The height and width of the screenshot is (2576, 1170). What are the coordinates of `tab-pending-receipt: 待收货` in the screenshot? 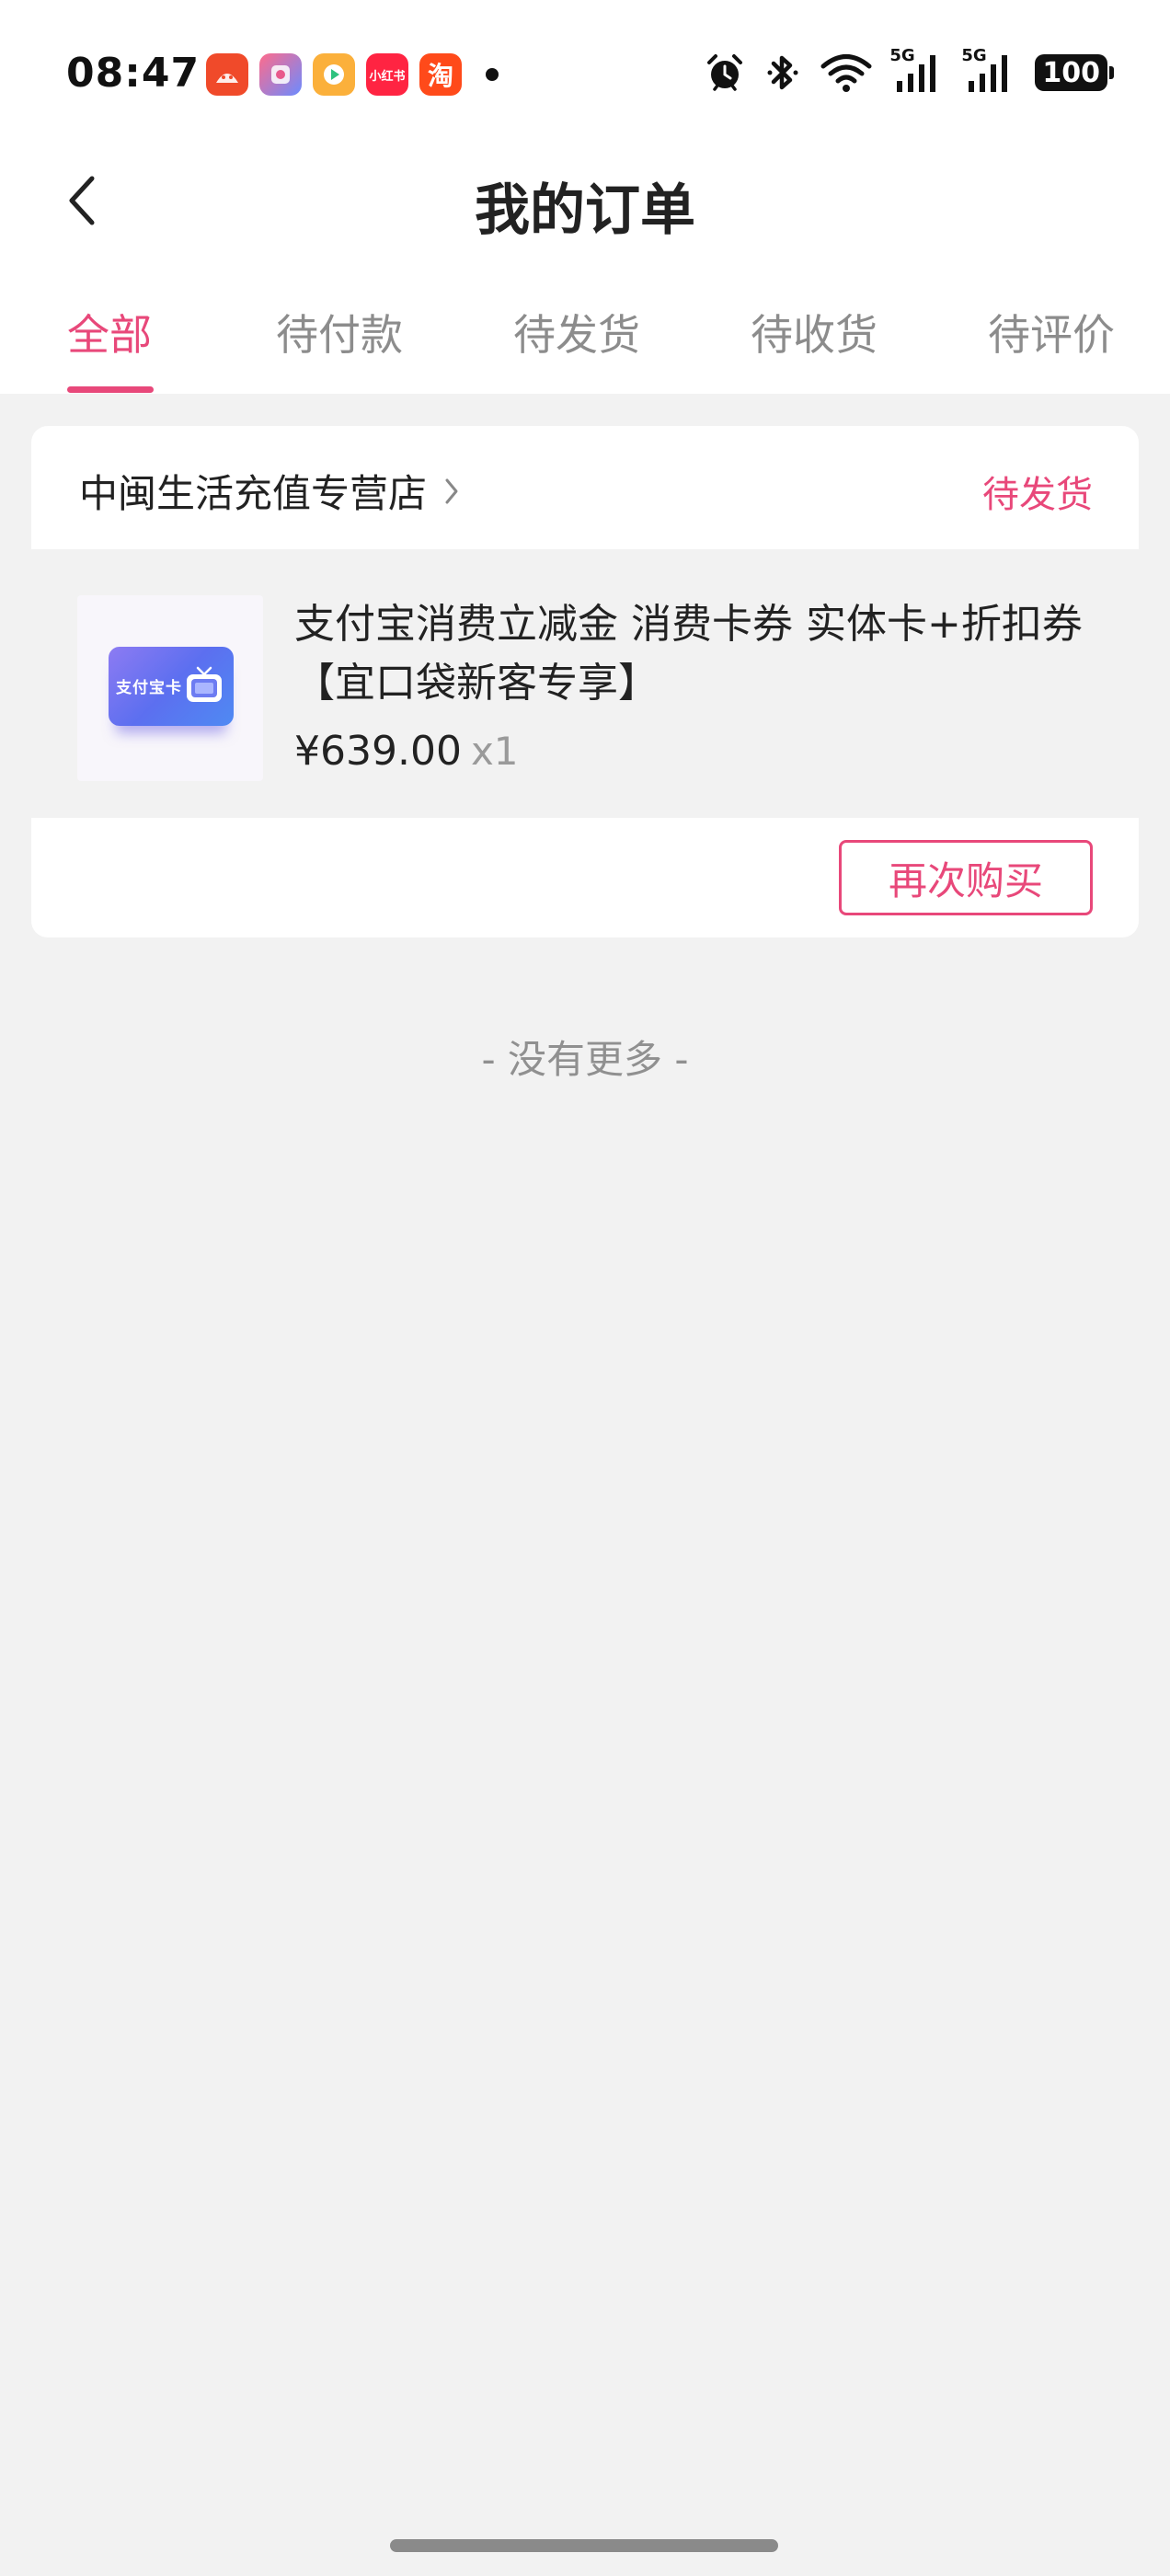 It's located at (814, 332).